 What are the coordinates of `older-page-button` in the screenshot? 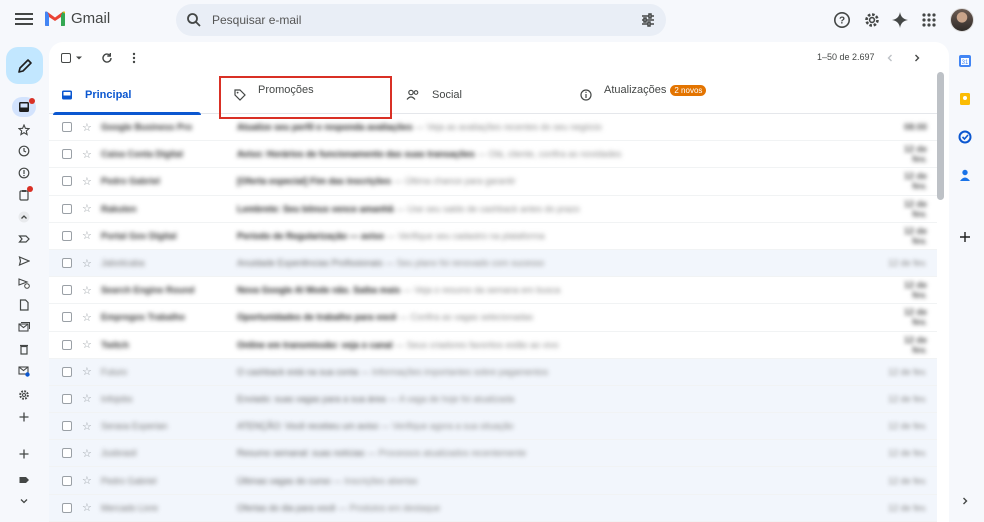 It's located at (917, 58).